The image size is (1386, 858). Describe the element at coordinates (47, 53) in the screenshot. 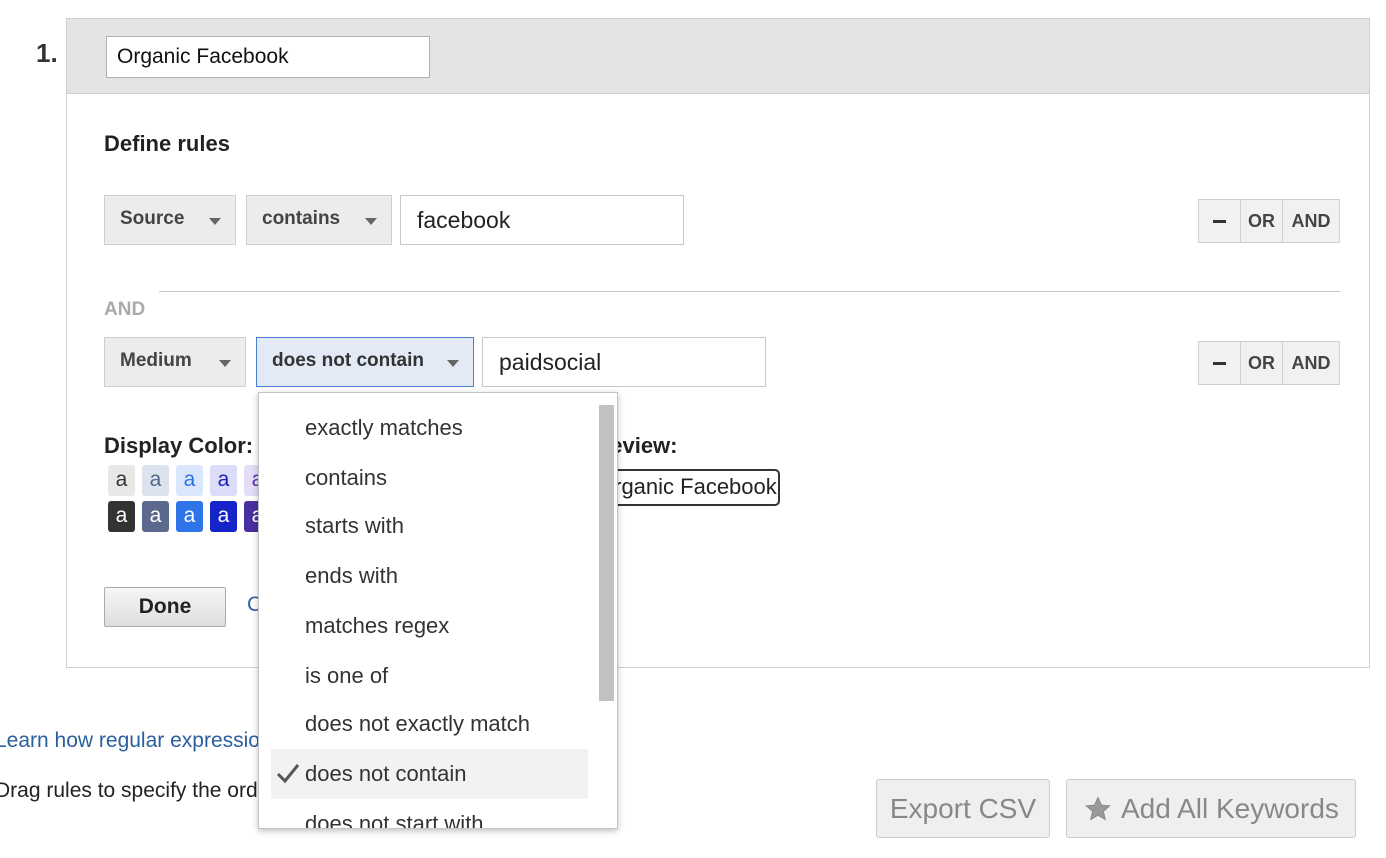

I see `rule-number: 1.` at that location.